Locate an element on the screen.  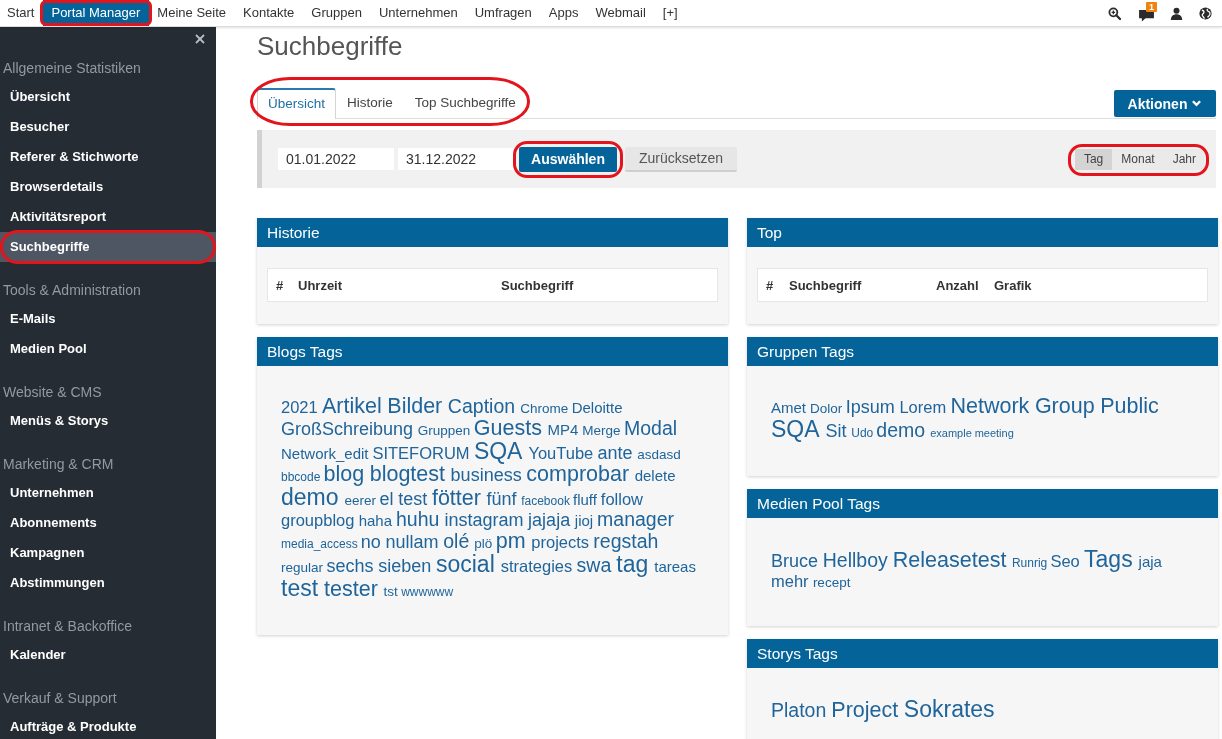
tag-link: meeting is located at coordinates (994, 433).